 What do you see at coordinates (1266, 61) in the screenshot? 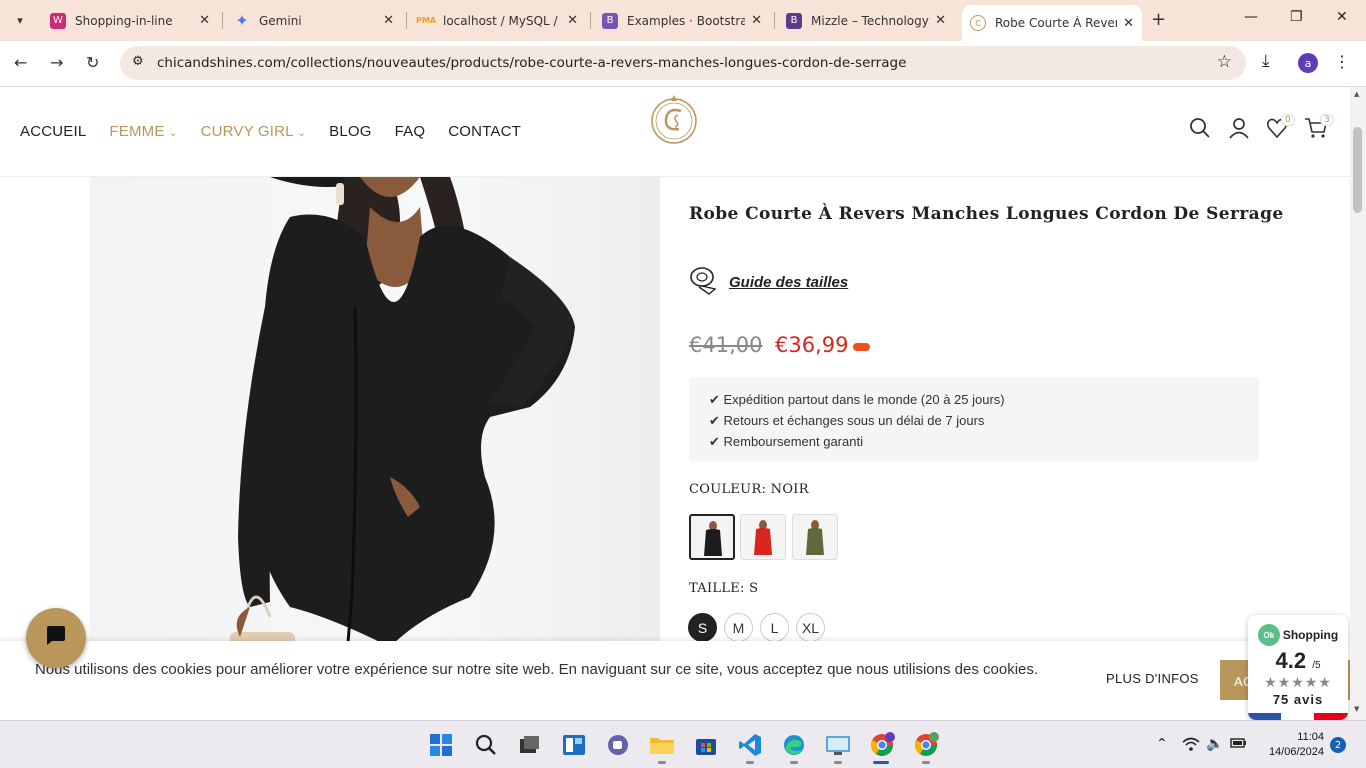
I see `download-icon: ⤓` at bounding box center [1266, 61].